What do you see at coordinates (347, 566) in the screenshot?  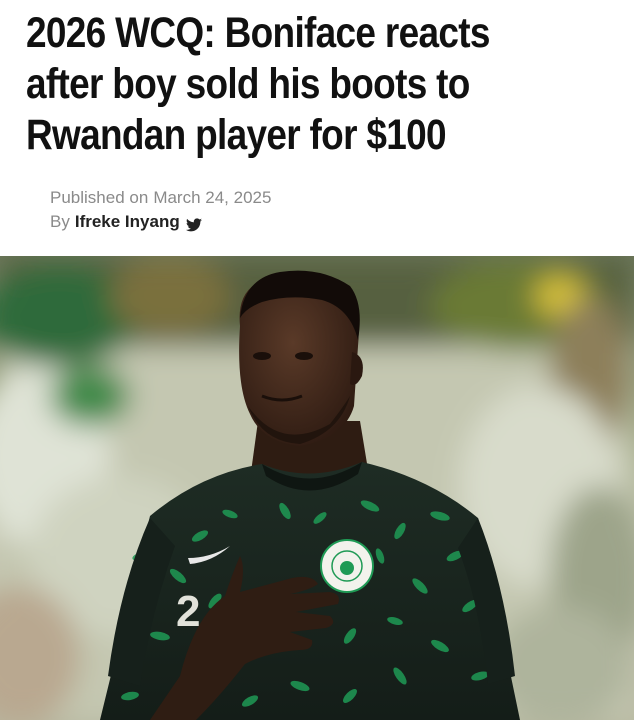 I see `federation-crest` at bounding box center [347, 566].